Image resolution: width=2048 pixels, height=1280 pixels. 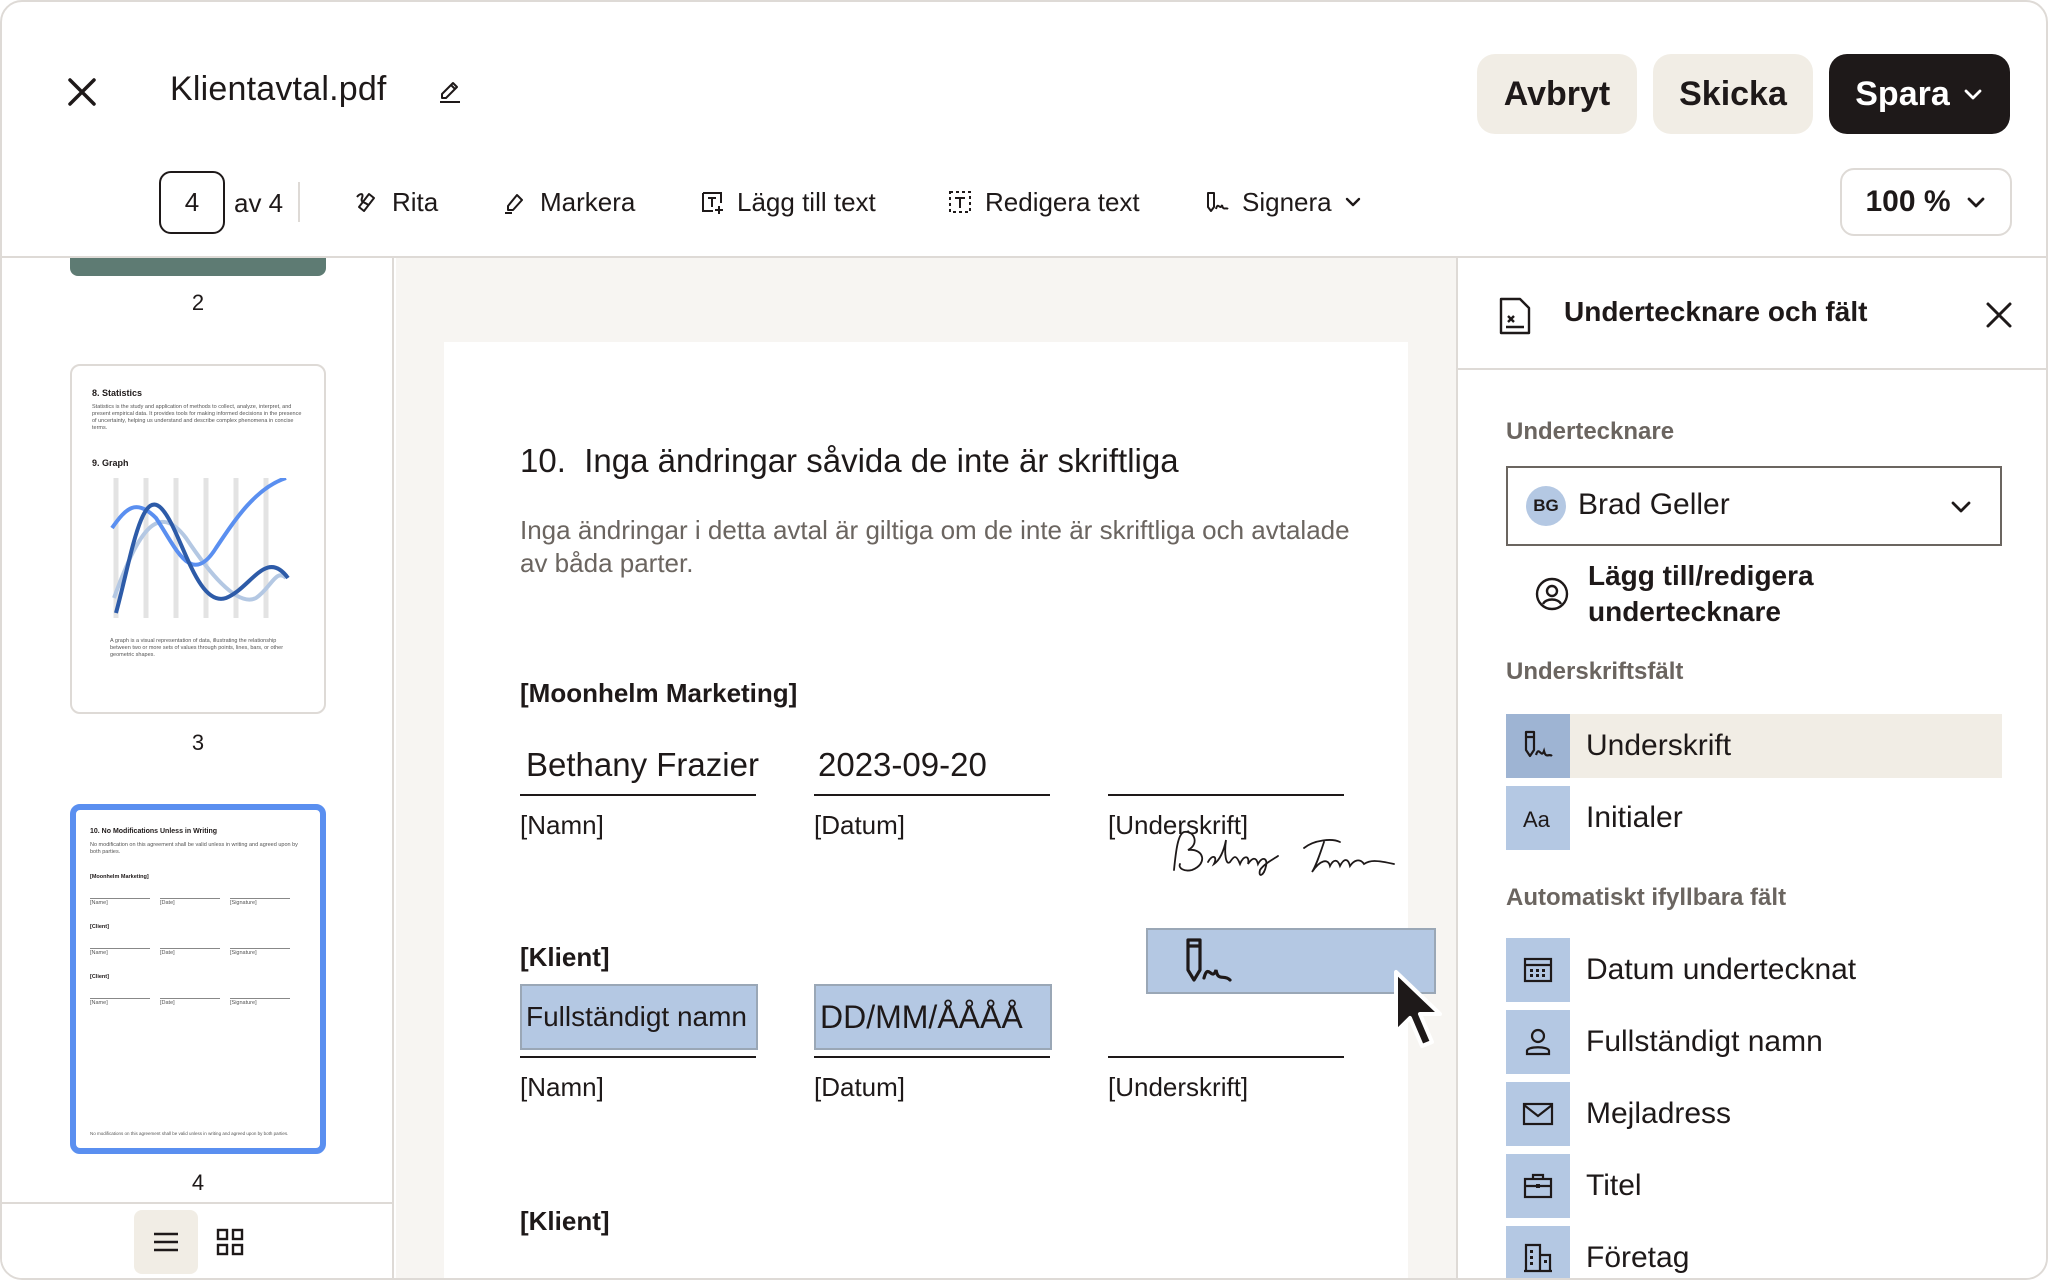 What do you see at coordinates (1590, 431) in the screenshot?
I see `signers-heading: Undertecknare` at bounding box center [1590, 431].